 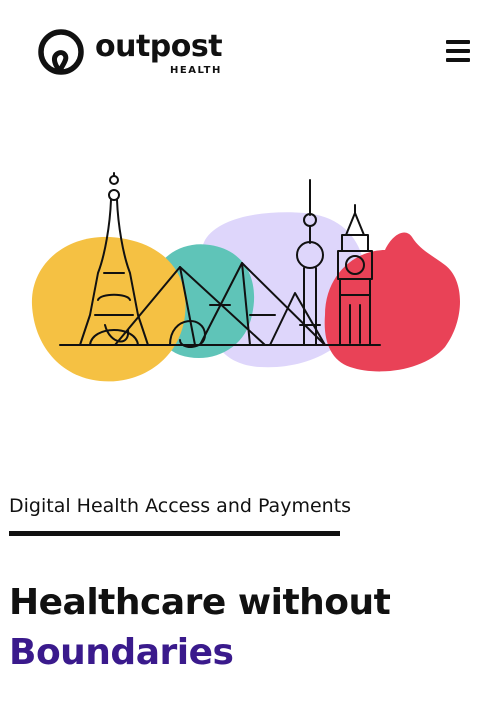 What do you see at coordinates (180, 506) in the screenshot?
I see `tagline: Digital Health Access and Payments` at bounding box center [180, 506].